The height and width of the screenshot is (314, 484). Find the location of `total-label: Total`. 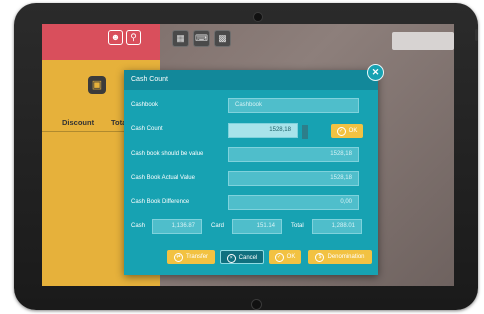

total-label: Total is located at coordinates (297, 226).